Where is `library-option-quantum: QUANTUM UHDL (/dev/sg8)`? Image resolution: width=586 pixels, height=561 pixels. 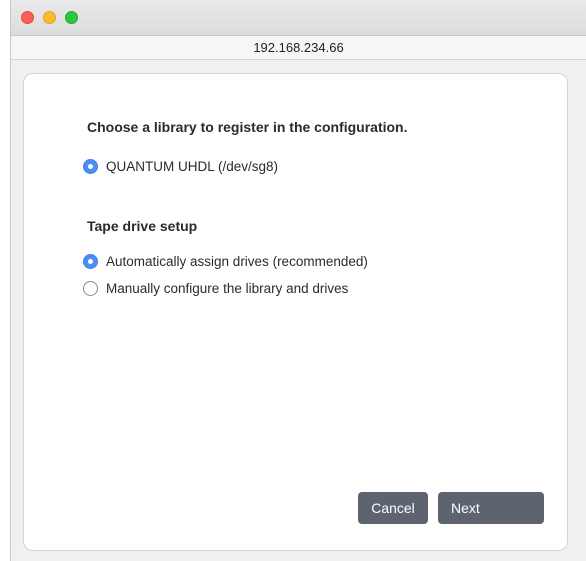 library-option-quantum: QUANTUM UHDL (/dev/sg8) is located at coordinates (180, 166).